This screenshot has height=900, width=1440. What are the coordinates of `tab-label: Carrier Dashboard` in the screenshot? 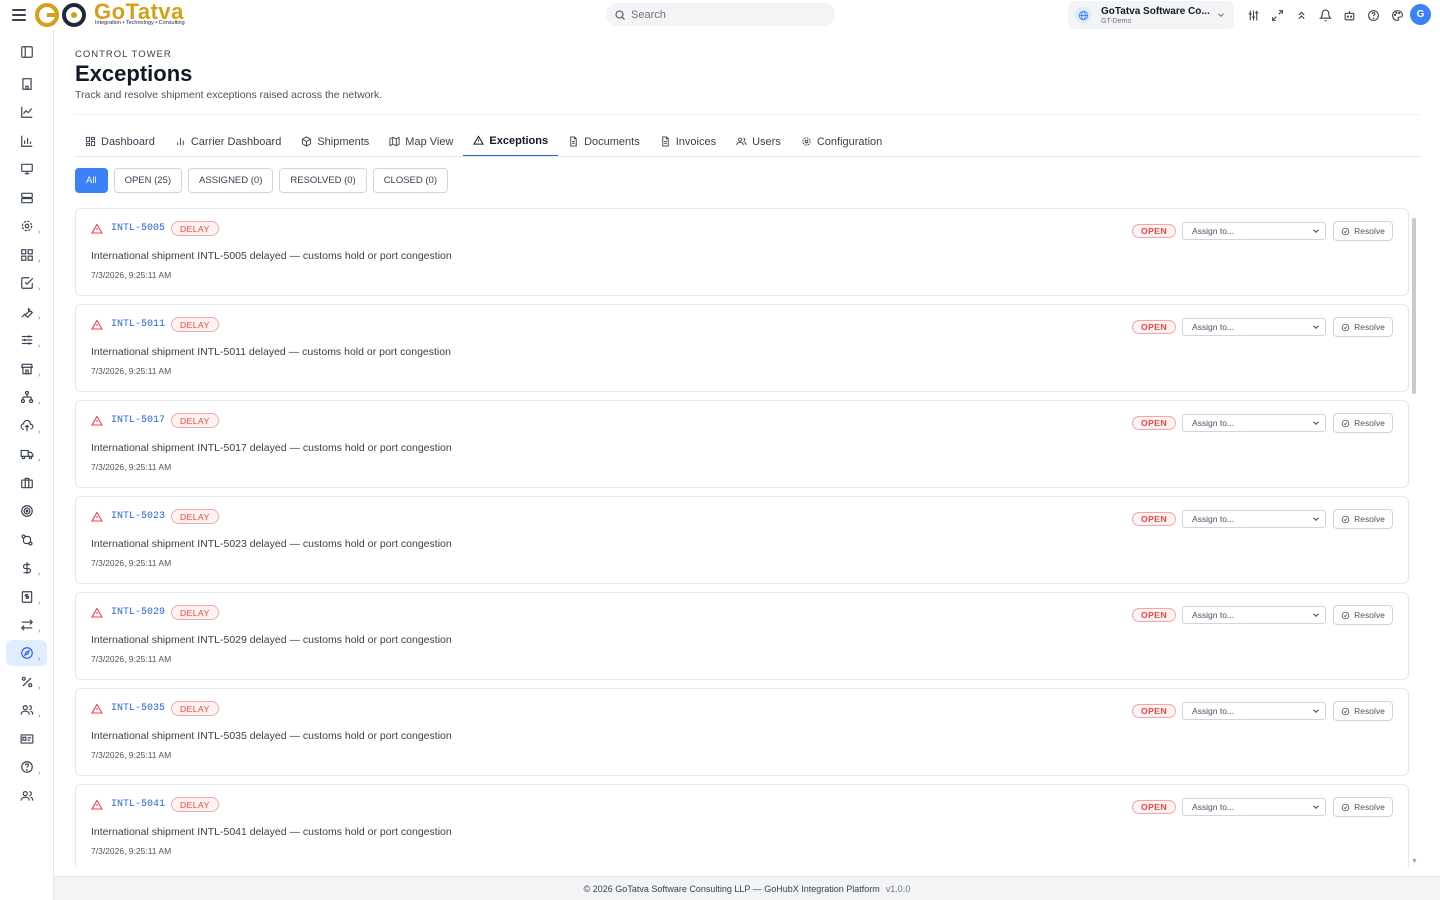 It's located at (236, 141).